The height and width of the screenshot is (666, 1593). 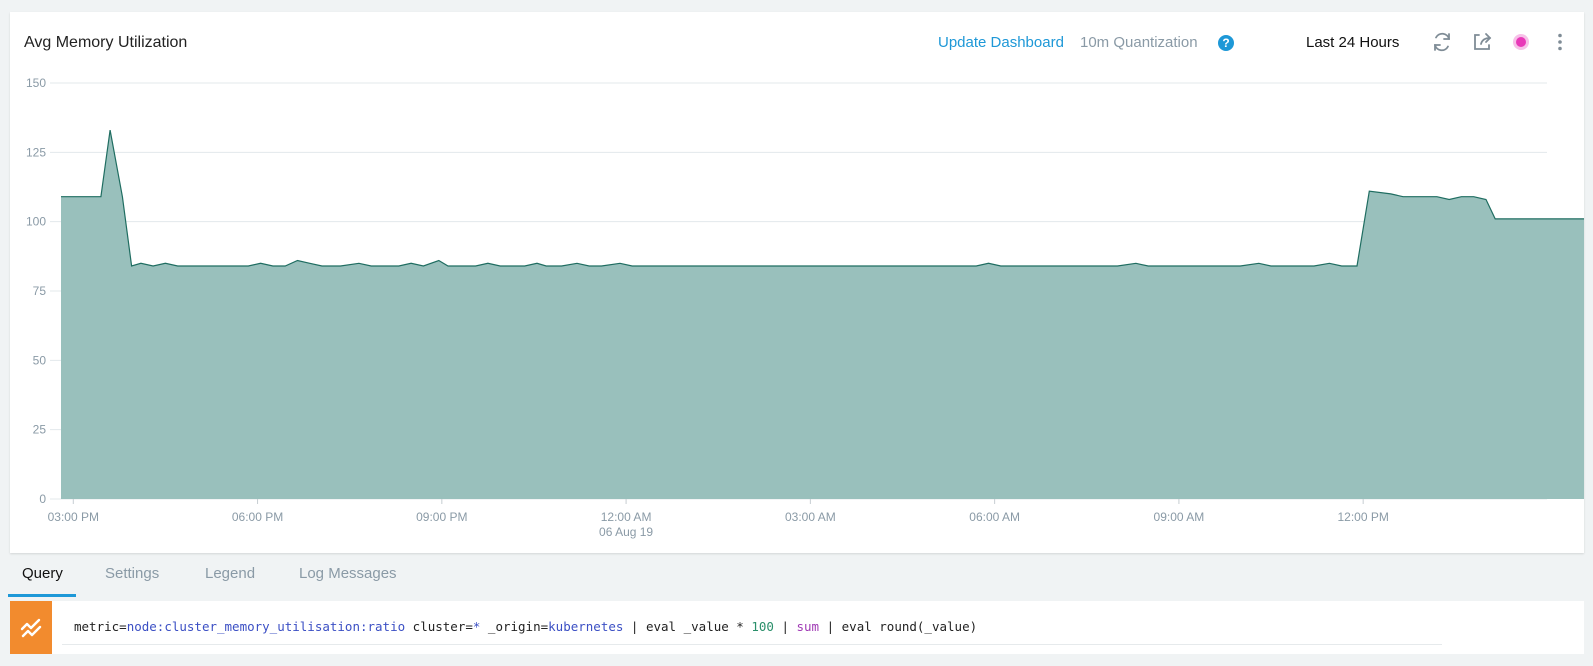 I want to click on chart-line-icon, so click(x=31, y=627).